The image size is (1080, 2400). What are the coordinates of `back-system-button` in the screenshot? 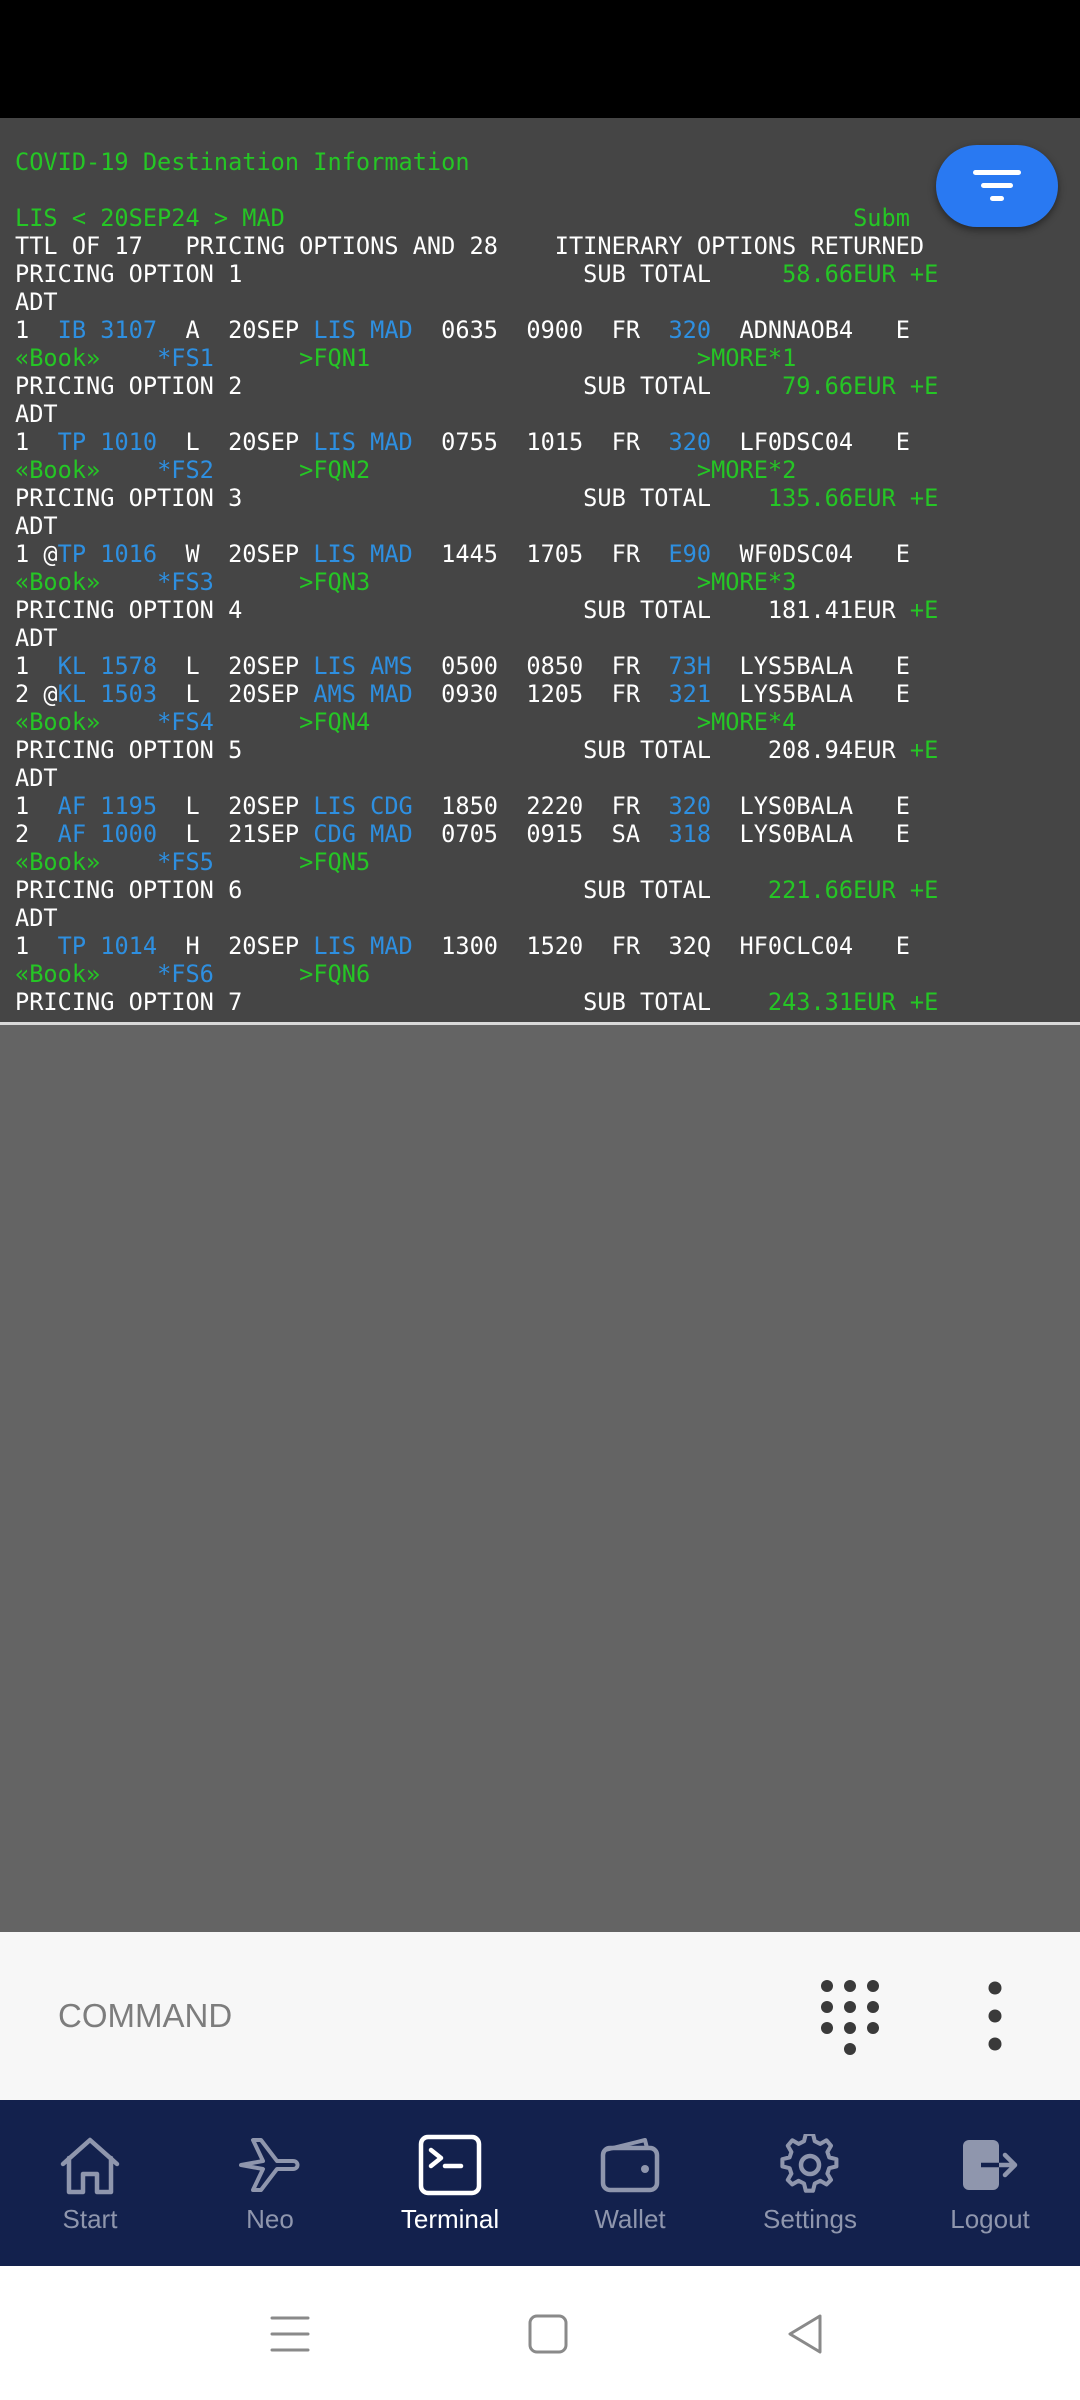 It's located at (806, 2334).